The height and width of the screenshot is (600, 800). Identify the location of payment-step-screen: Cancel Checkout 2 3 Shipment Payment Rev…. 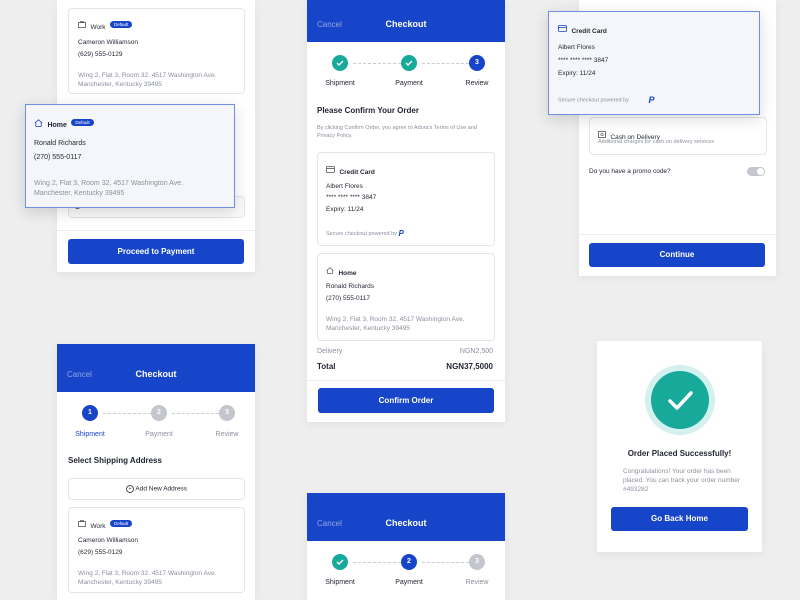
(406, 546).